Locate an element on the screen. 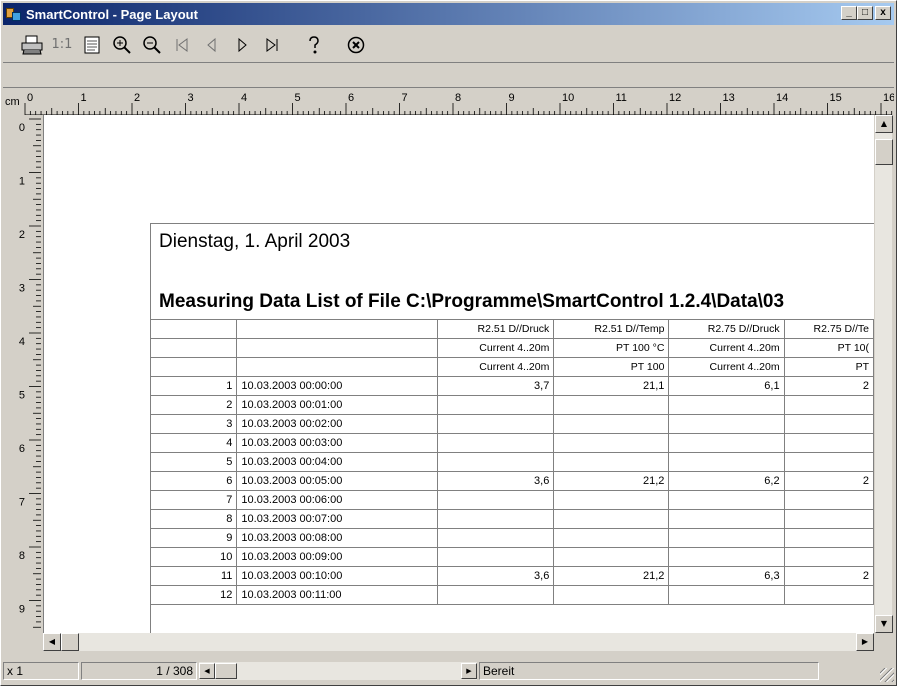 The height and width of the screenshot is (686, 897). ruler-label: 5 is located at coordinates (22, 396).